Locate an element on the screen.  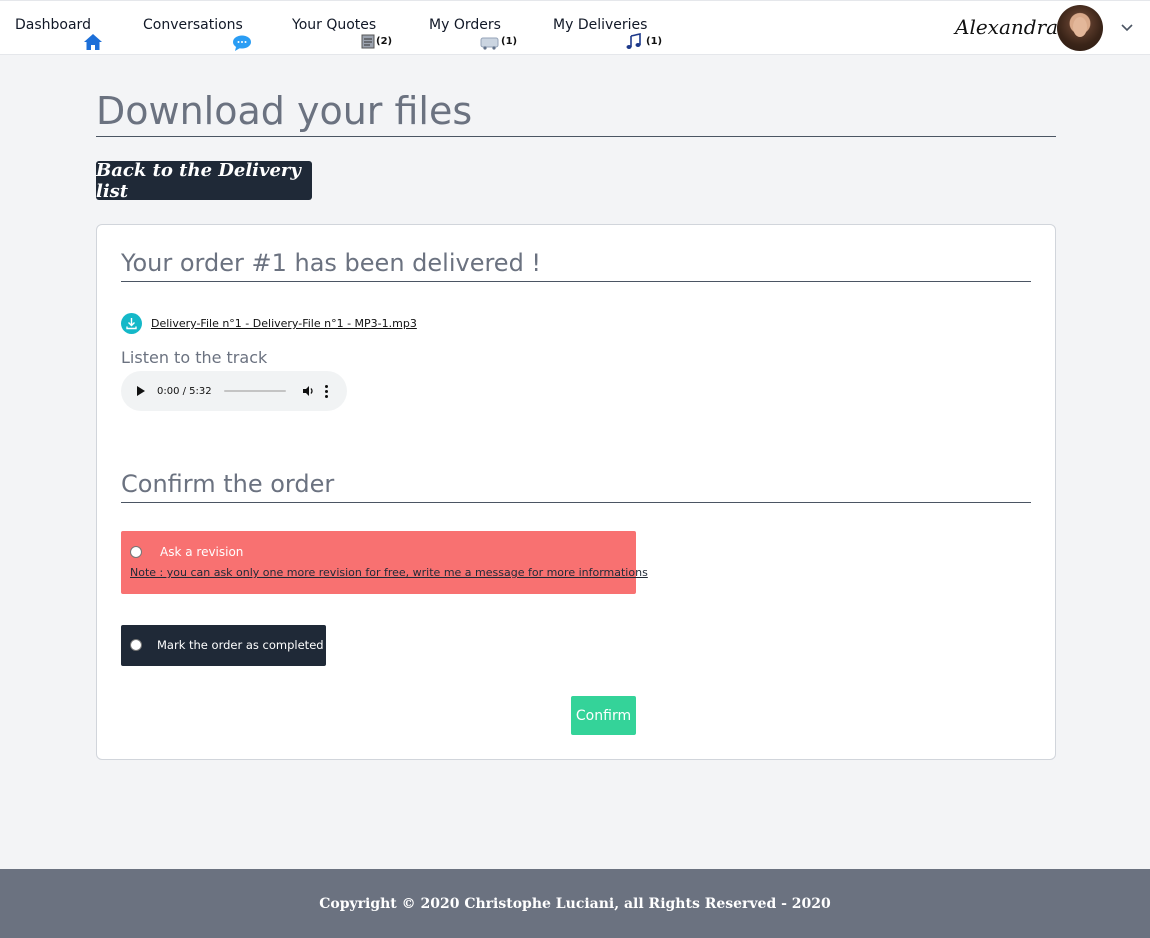
more-options-icon is located at coordinates (326, 391).